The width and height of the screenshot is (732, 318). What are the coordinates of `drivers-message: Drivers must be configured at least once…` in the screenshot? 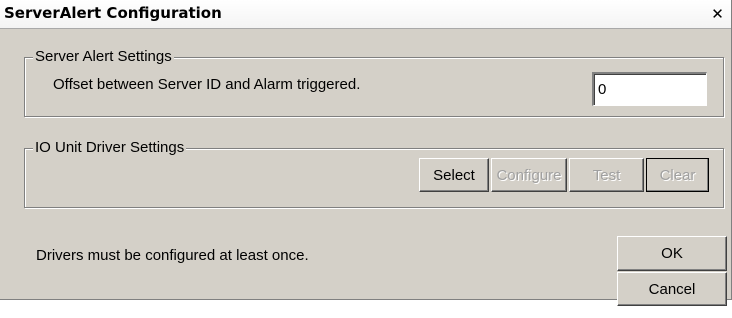 It's located at (172, 255).